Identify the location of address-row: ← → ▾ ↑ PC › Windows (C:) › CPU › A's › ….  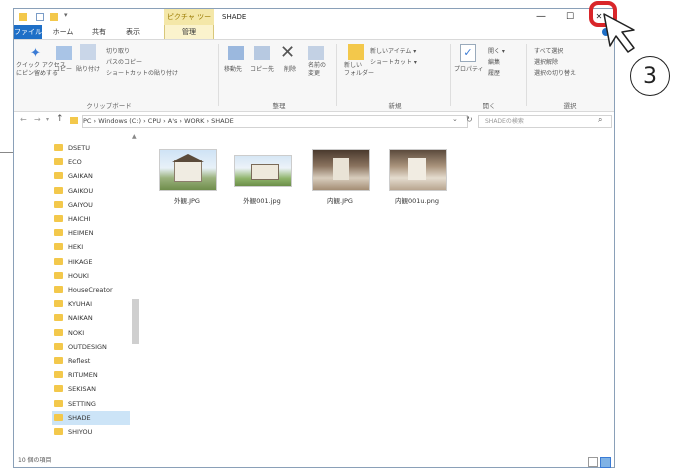
(314, 121).